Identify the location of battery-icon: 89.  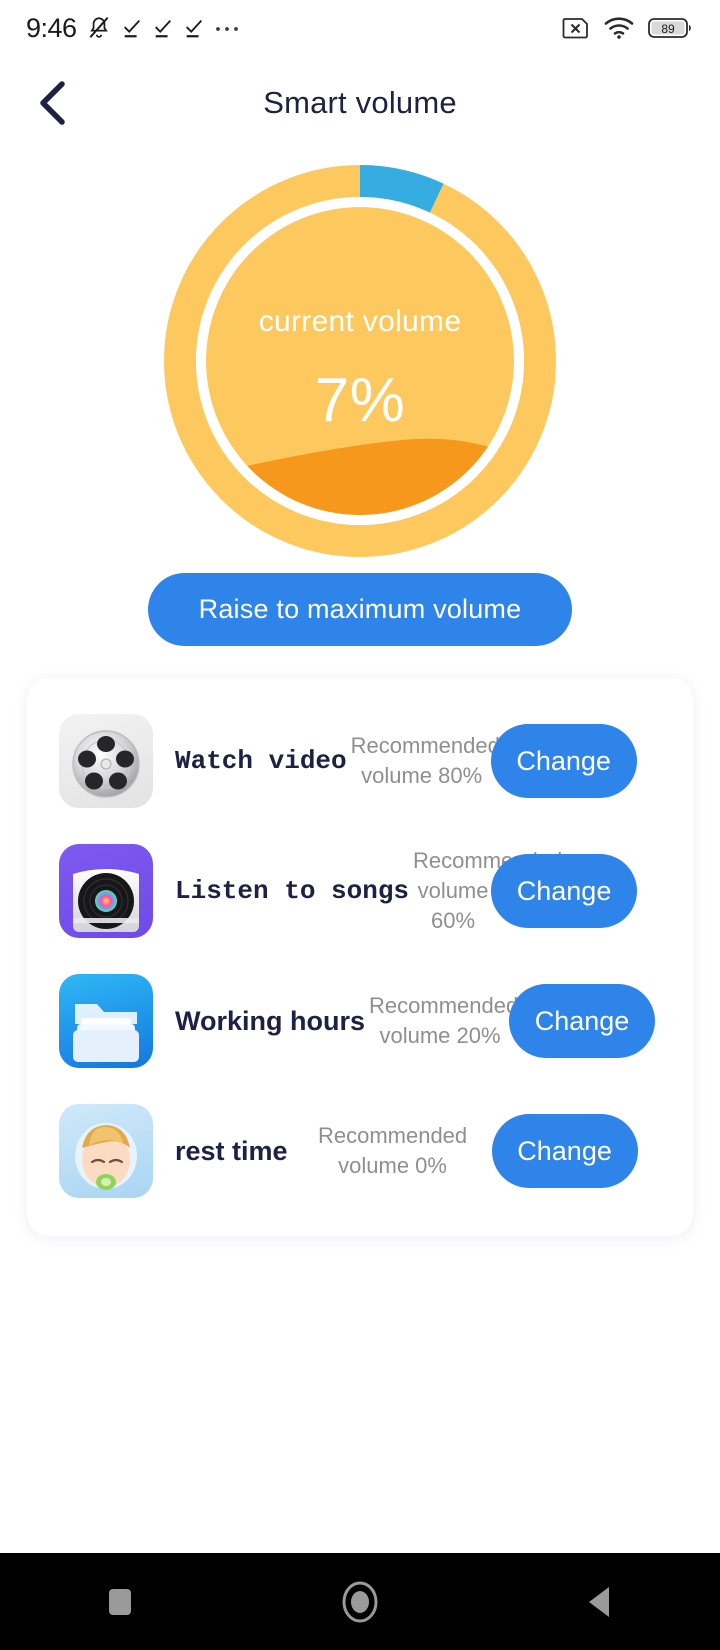
(671, 28).